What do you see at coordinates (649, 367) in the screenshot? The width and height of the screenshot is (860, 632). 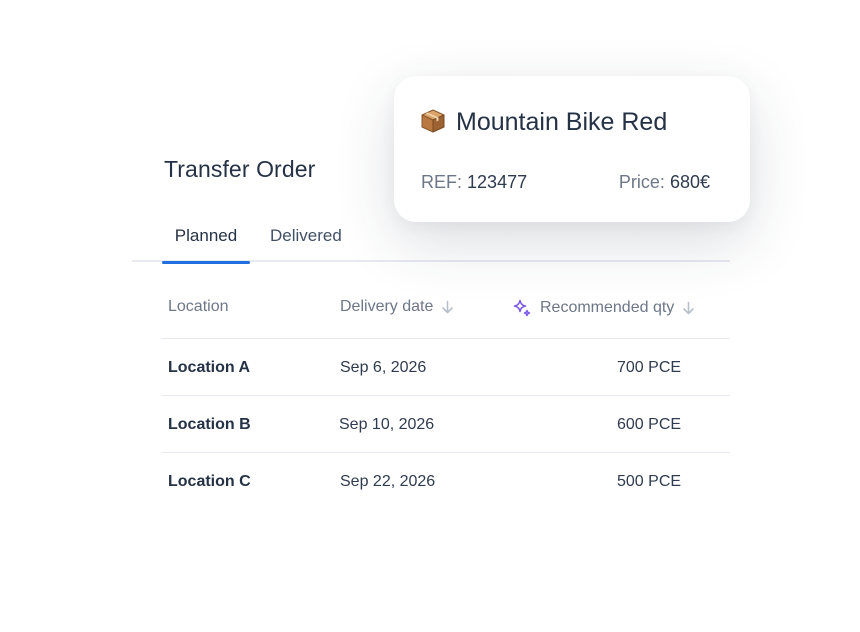 I see `cell-recommended-qty: 700 PCE` at bounding box center [649, 367].